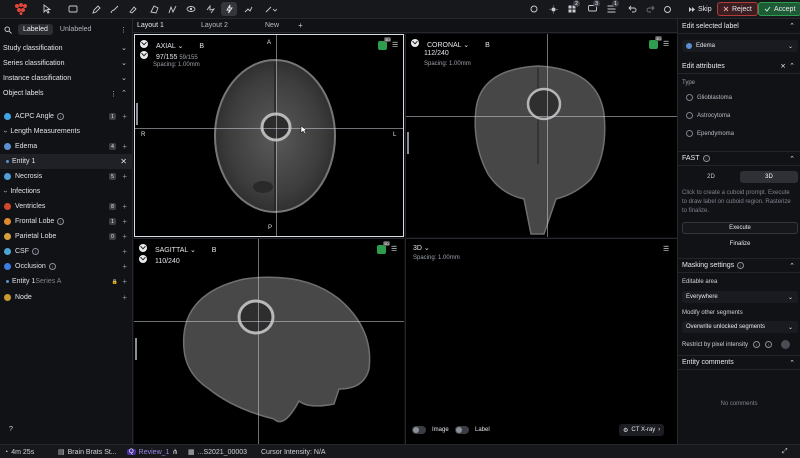 This screenshot has height=458, width=800. What do you see at coordinates (642, 430) in the screenshot?
I see `render-preset-select: ⚙ CT X-ray ›` at bounding box center [642, 430].